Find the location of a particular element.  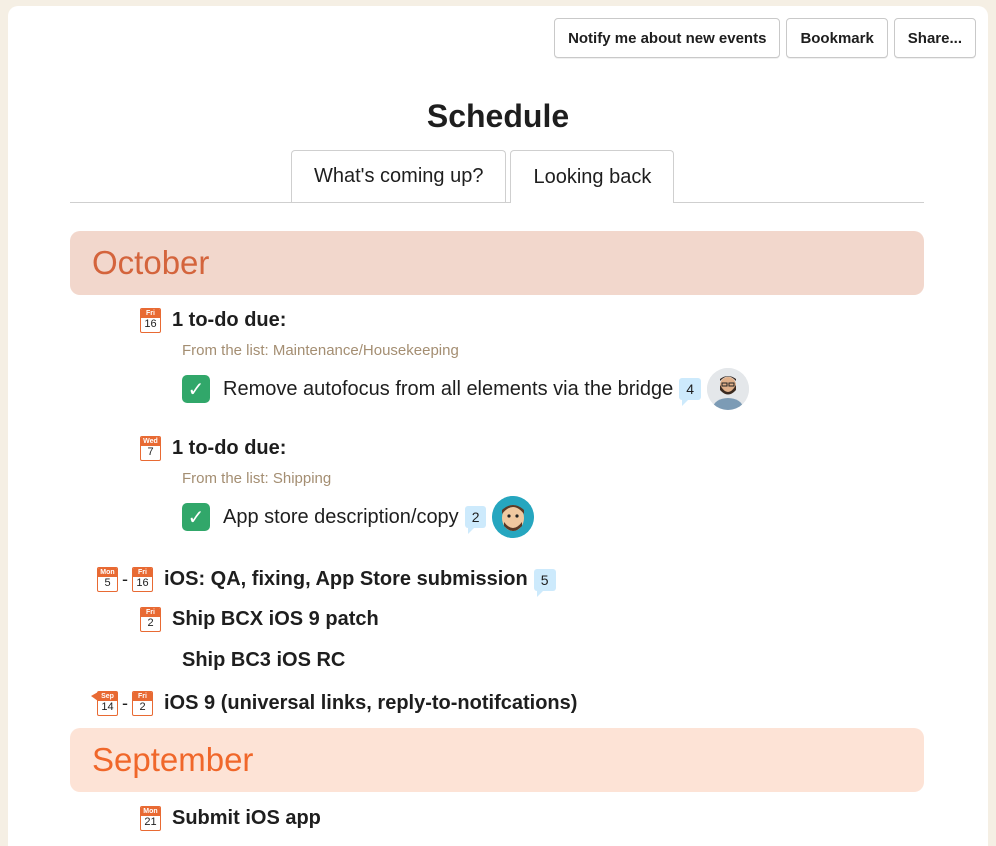

event-title: Ship BC3 iOS RC is located at coordinates (263, 660).